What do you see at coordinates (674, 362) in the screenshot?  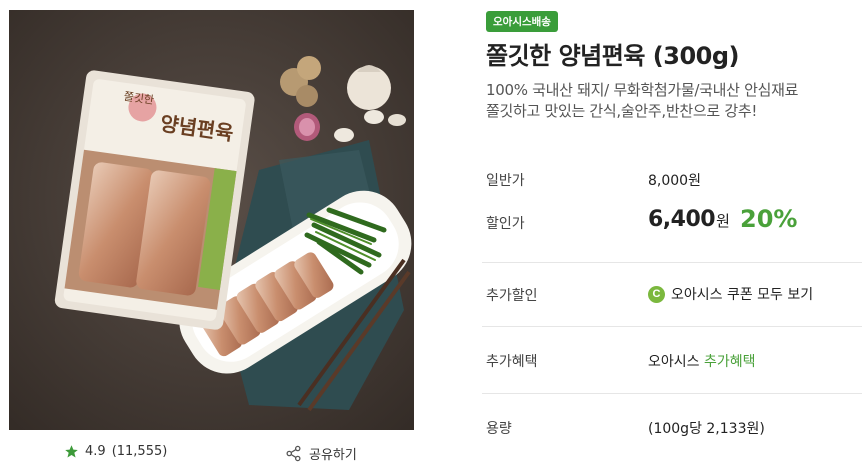 I see `extra-benefit-prefix: 오아시스` at bounding box center [674, 362].